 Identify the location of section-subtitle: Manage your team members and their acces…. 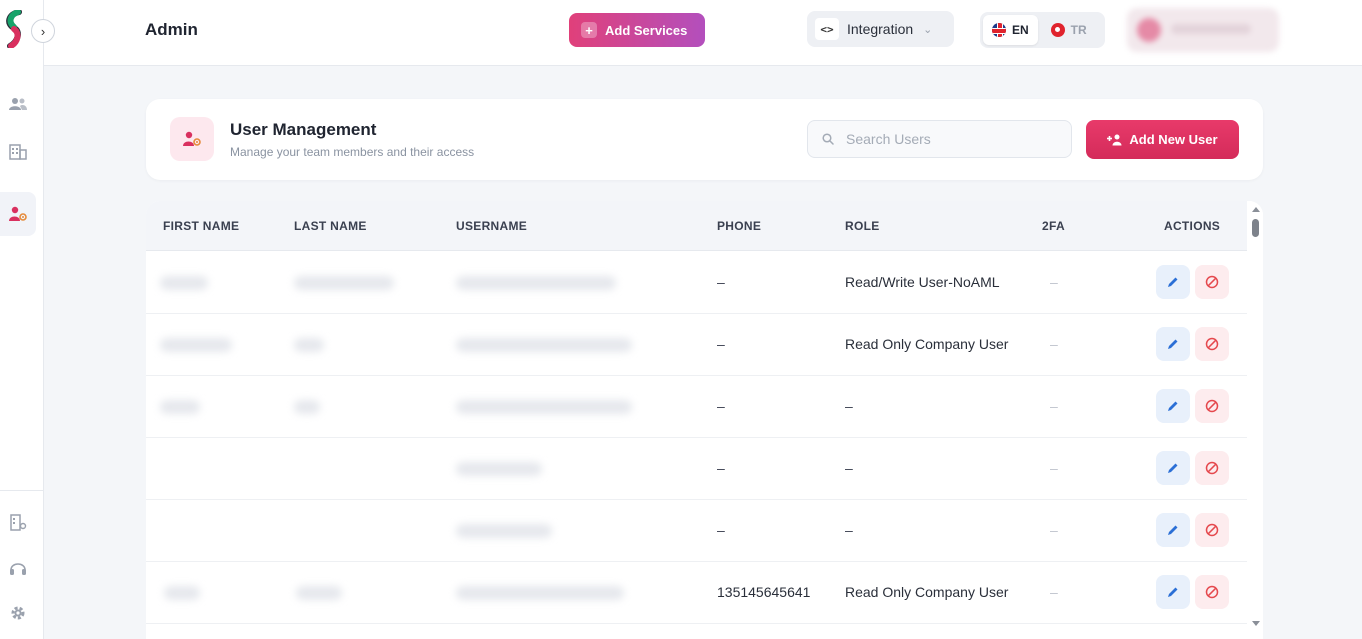
(352, 152).